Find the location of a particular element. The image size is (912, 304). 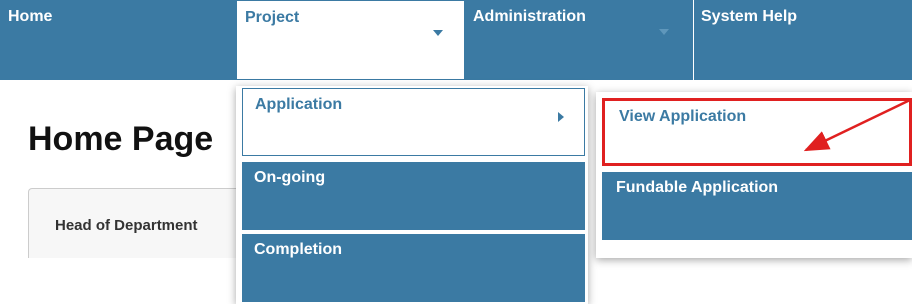

nav-administration: Administration is located at coordinates (579, 40).